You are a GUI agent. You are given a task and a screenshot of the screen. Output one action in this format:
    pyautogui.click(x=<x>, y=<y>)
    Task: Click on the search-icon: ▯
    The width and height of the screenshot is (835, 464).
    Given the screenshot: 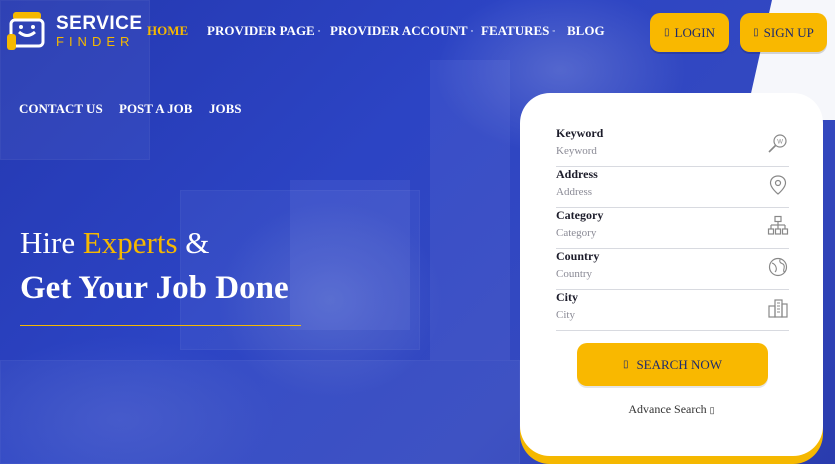 What is the action you would take?
    pyautogui.click(x=625, y=364)
    